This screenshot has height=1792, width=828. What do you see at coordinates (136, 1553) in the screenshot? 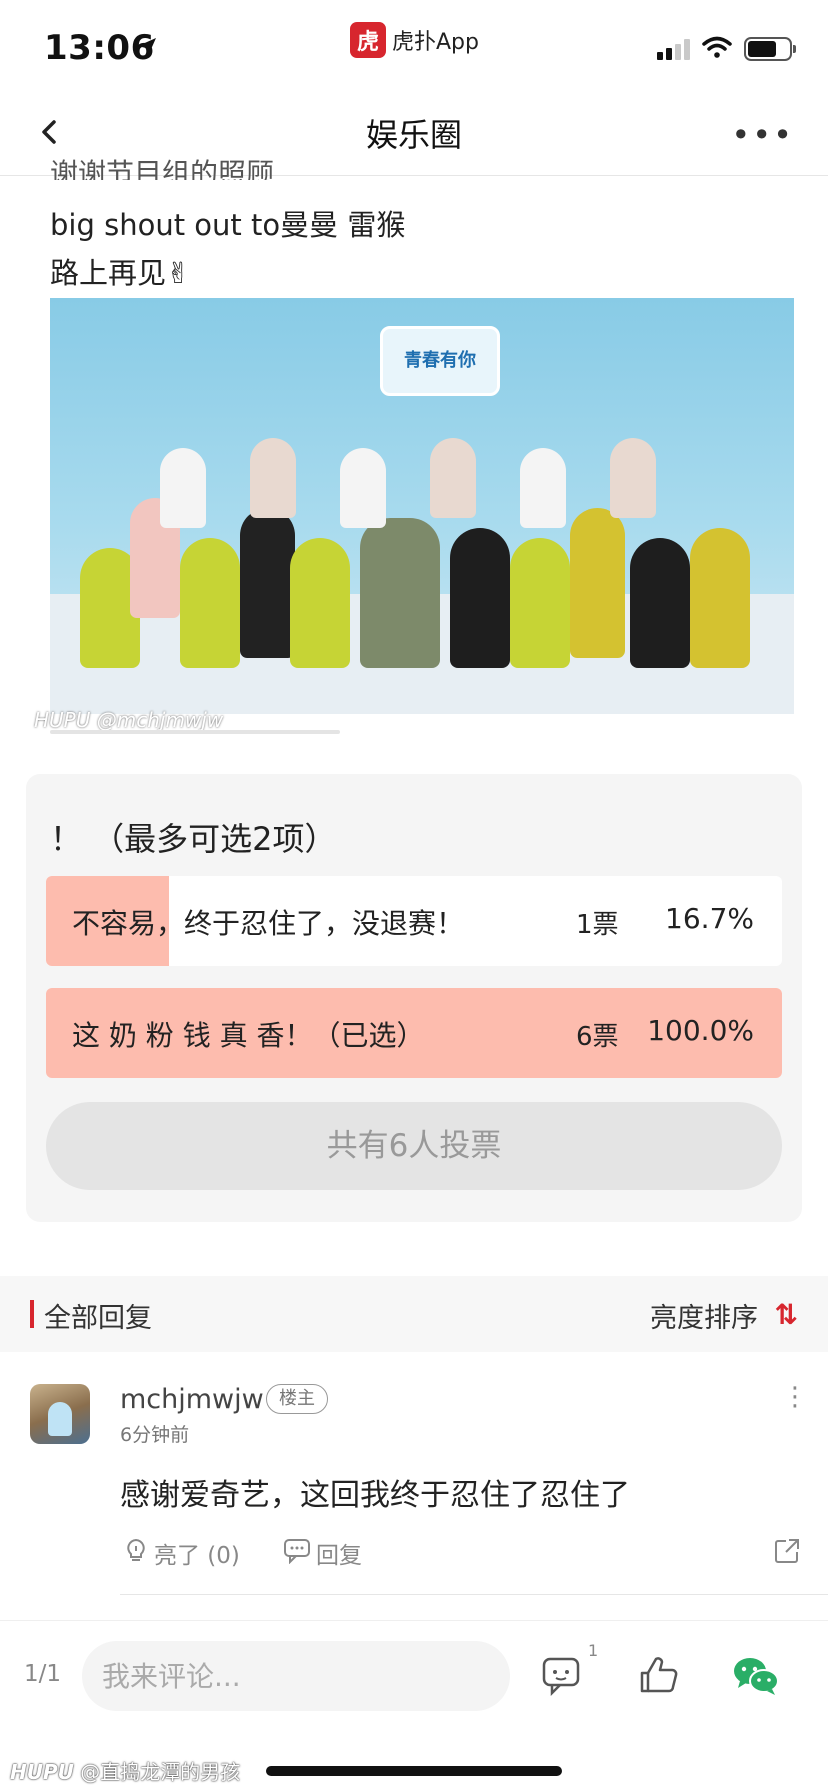
I see `lightbulb-icon` at bounding box center [136, 1553].